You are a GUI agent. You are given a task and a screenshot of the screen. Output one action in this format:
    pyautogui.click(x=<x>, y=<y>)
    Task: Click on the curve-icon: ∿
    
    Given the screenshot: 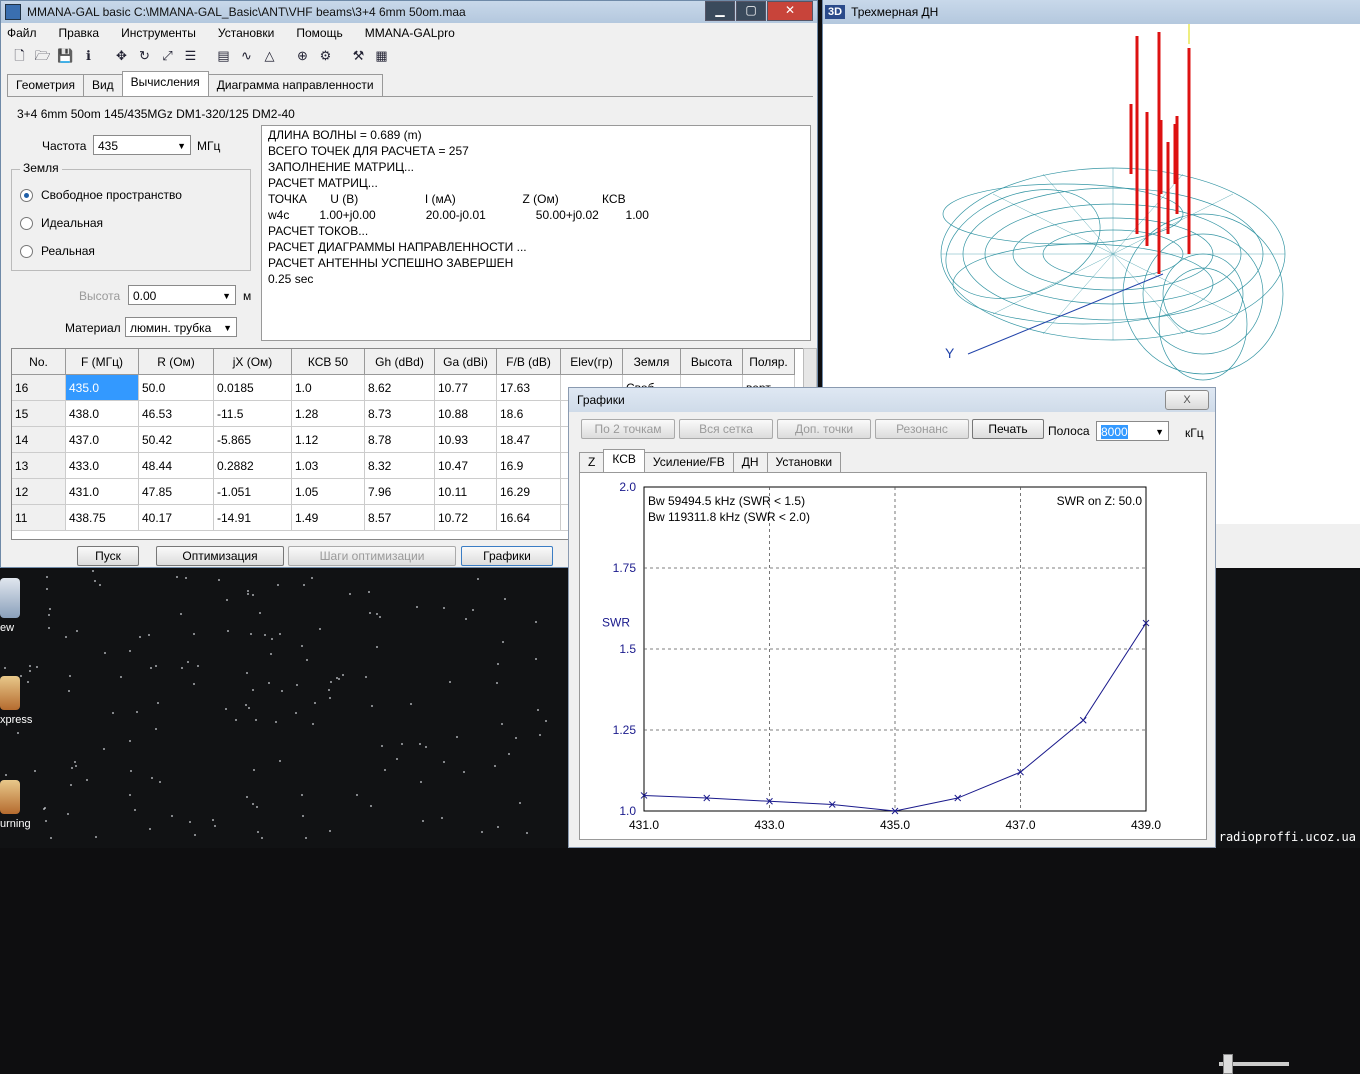 What is the action you would take?
    pyautogui.click(x=246, y=55)
    